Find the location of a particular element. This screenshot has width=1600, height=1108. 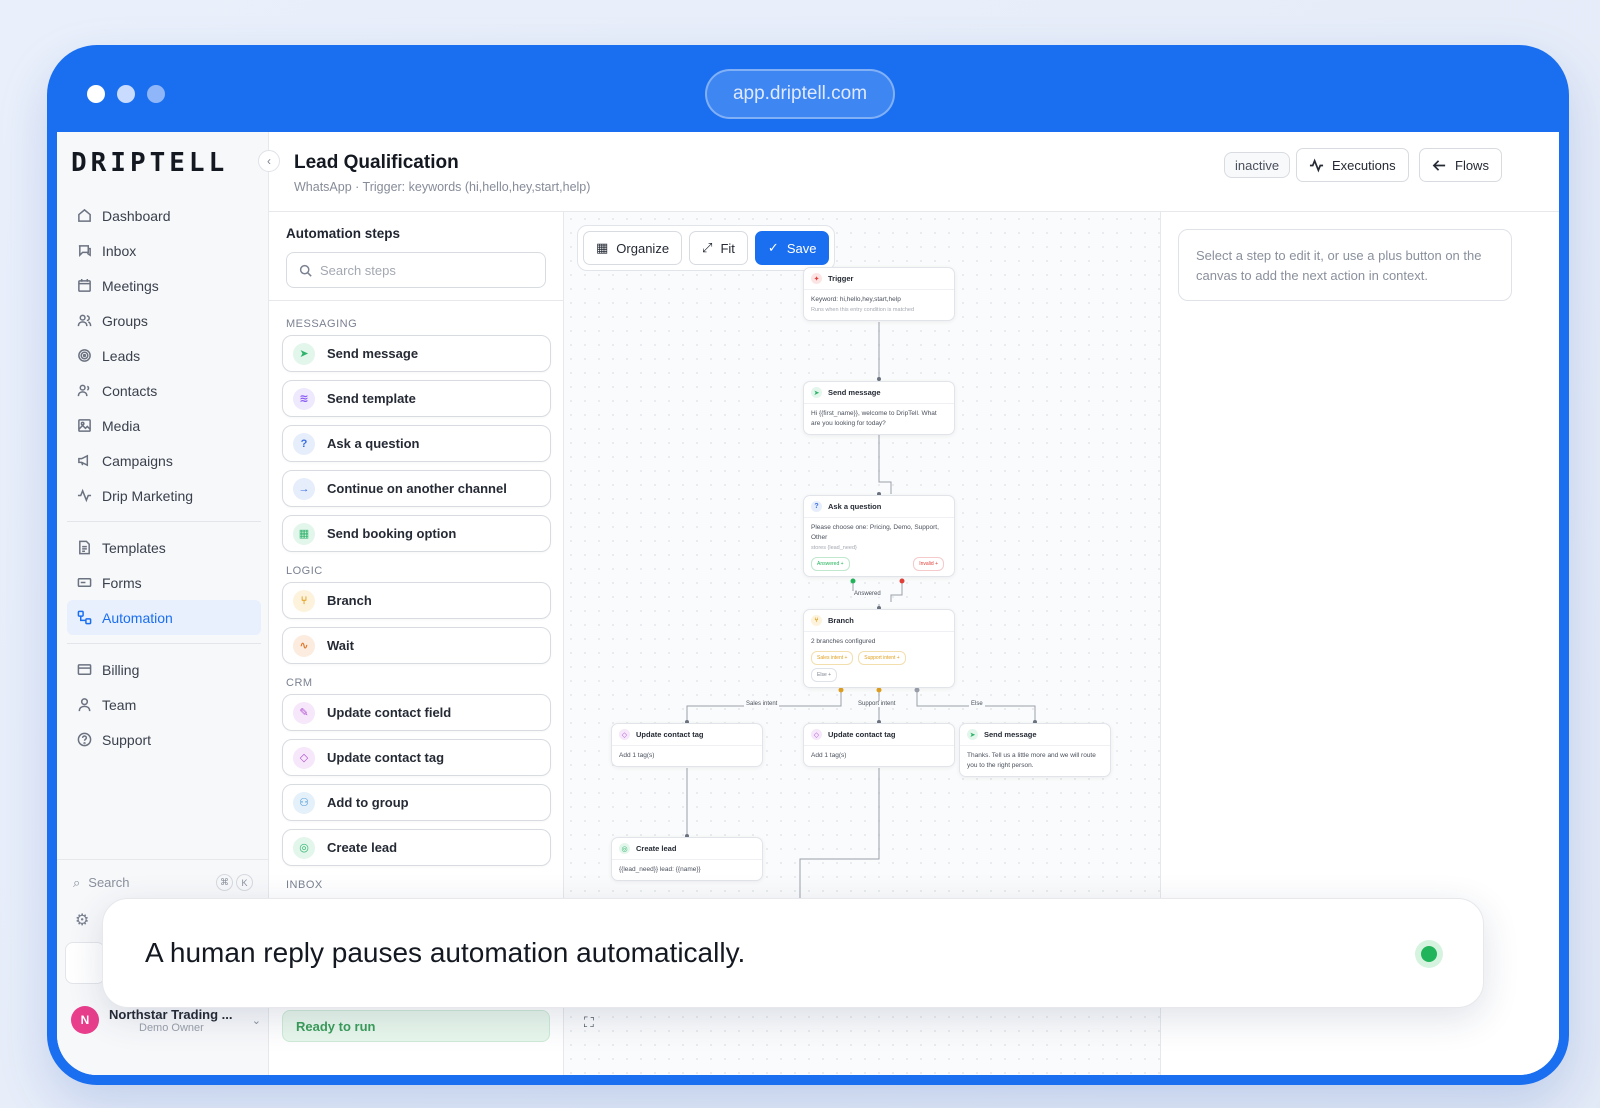

sidebar-item-dashboard: Dashboard is located at coordinates (164, 215).